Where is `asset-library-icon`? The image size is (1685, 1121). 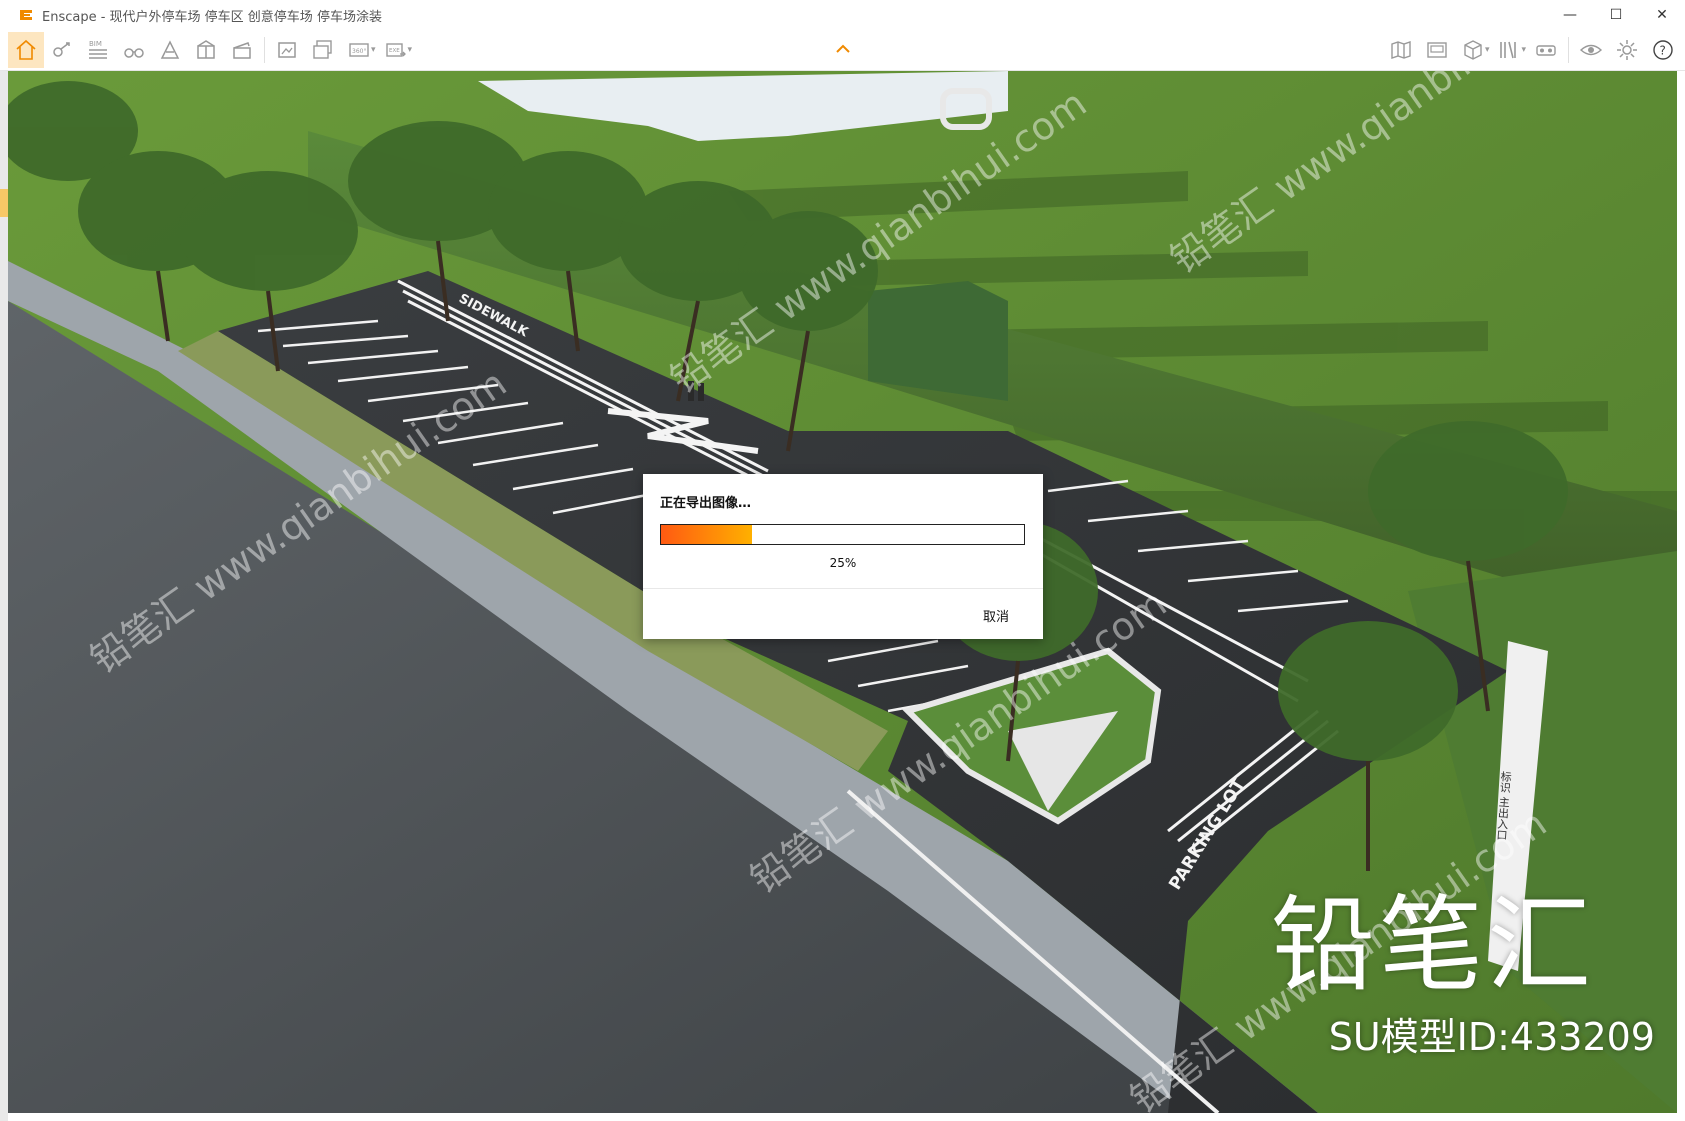 asset-library-icon is located at coordinates (206, 49).